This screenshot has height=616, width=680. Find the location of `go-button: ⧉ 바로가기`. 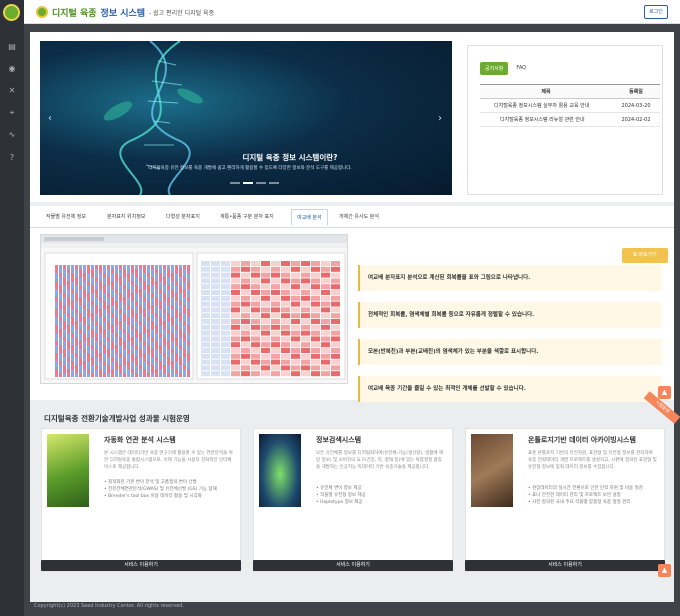

go-button: ⧉ 바로가기 is located at coordinates (645, 255).